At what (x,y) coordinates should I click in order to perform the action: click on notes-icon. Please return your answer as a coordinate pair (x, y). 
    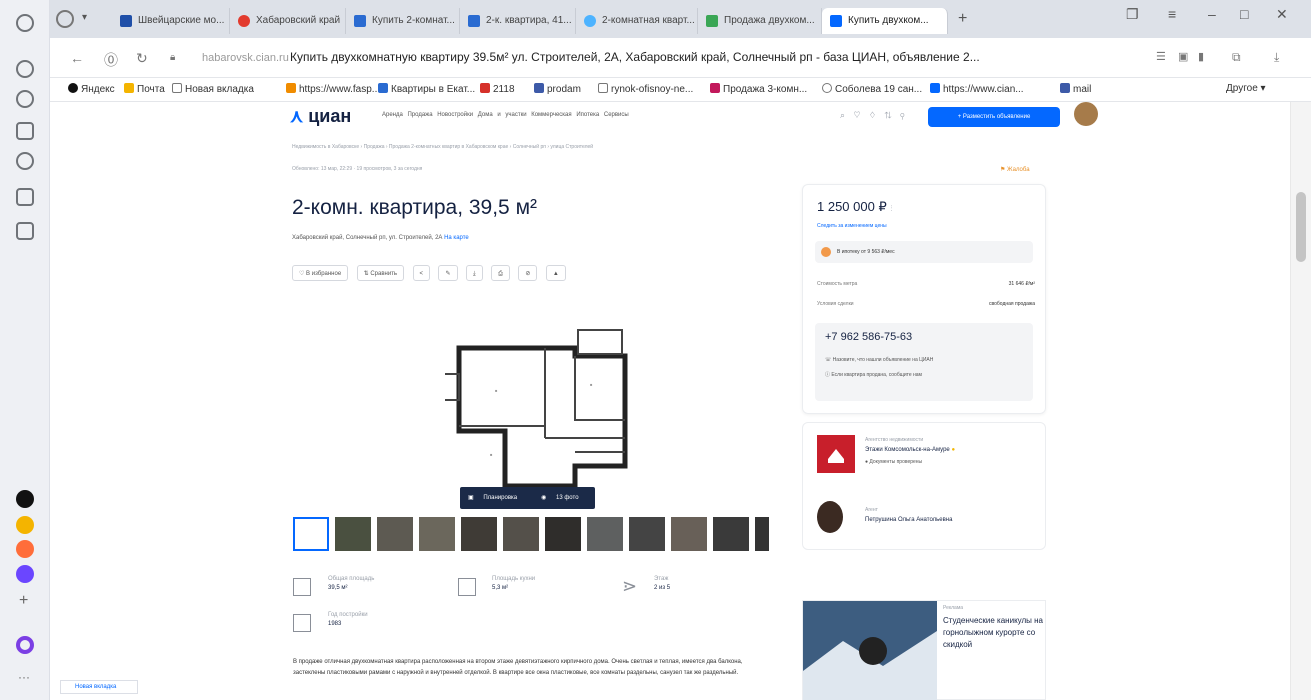
    Looking at the image, I should click on (25, 197).